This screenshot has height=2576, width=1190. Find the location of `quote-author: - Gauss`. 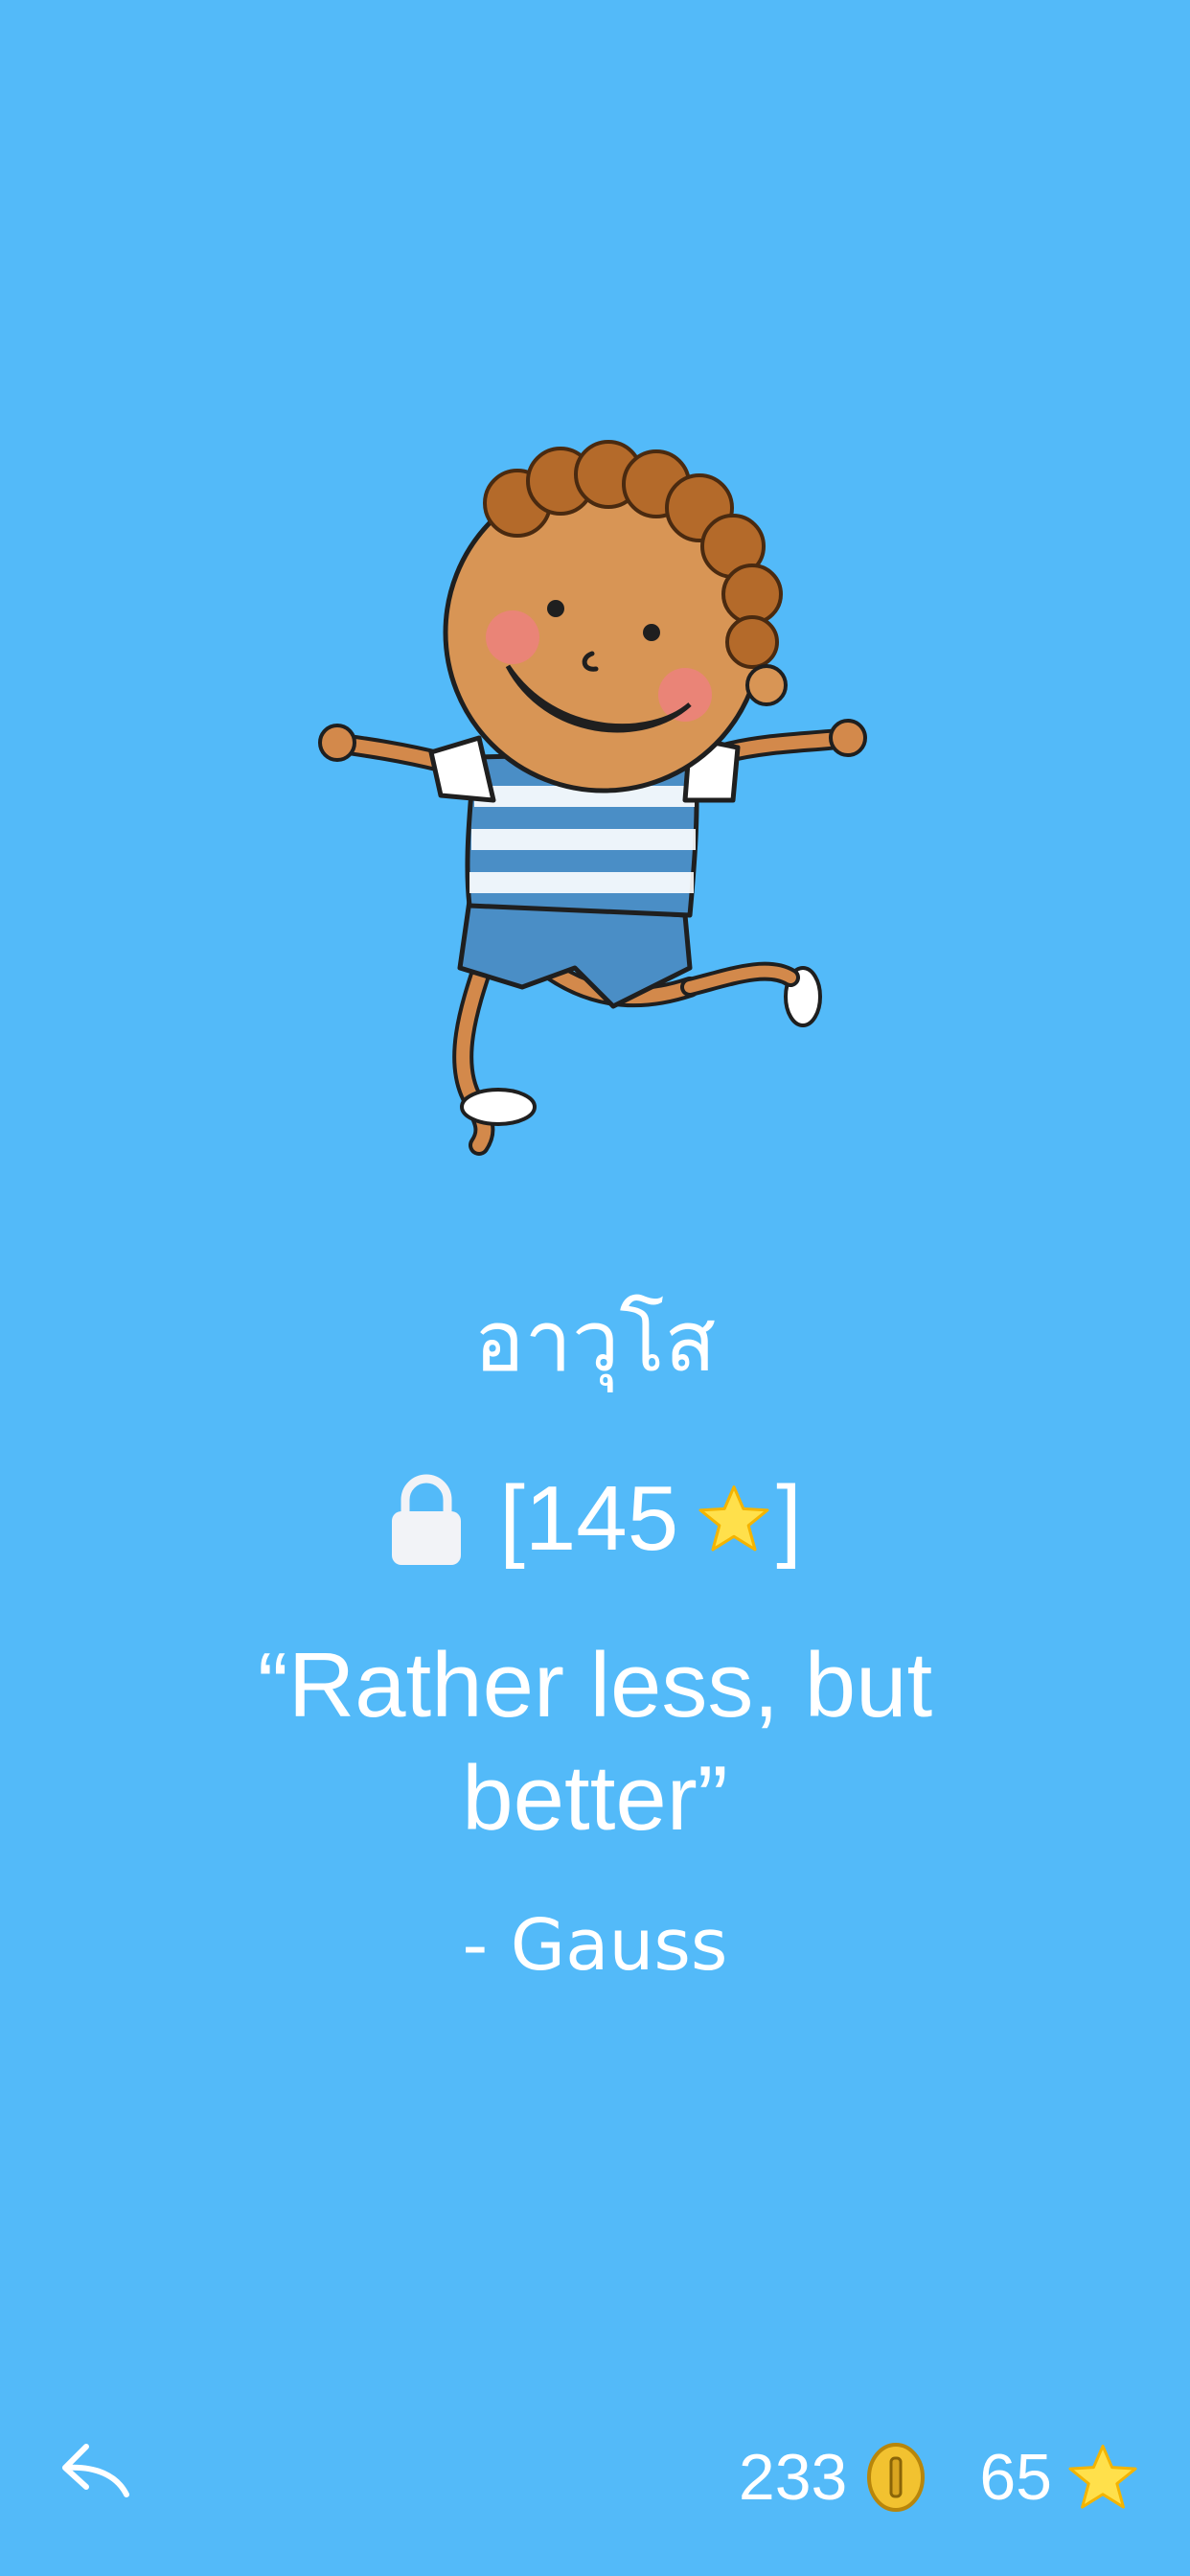

quote-author: - Gauss is located at coordinates (595, 1945).